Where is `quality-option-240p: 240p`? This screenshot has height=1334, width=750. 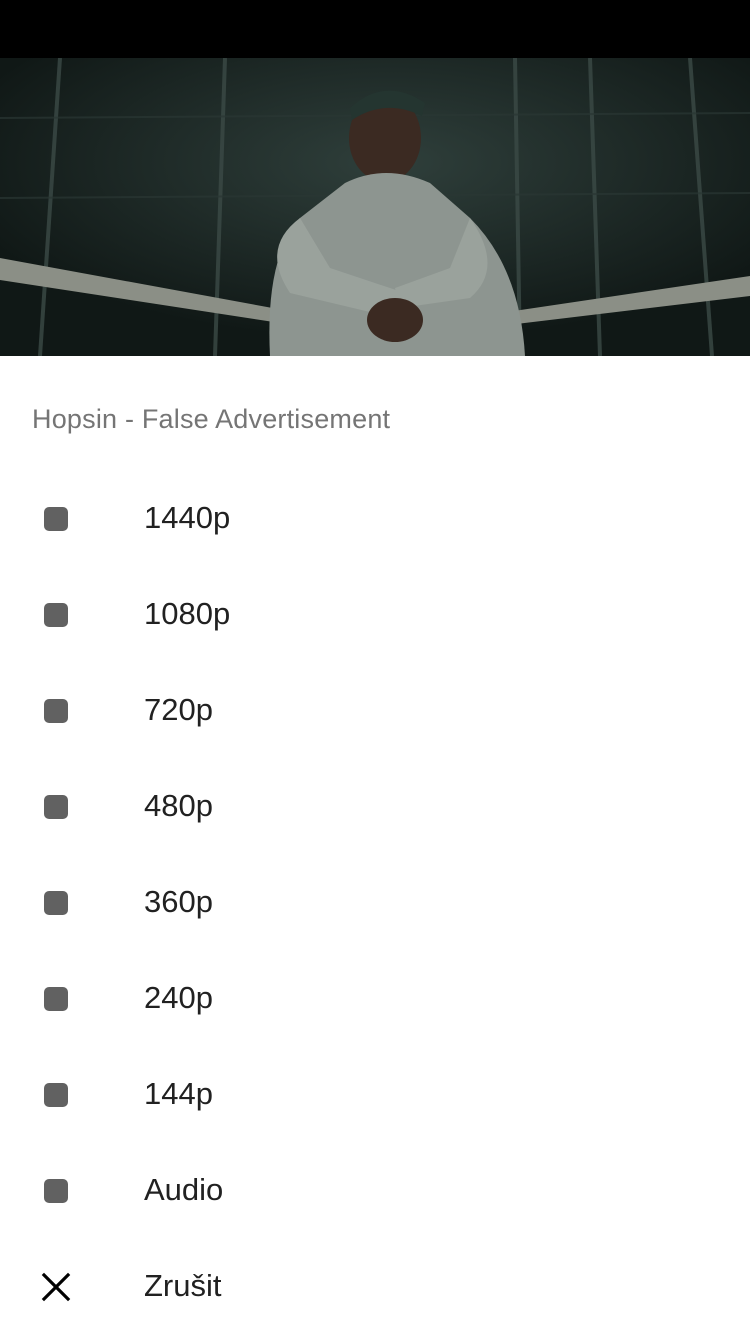
quality-option-240p: 240p is located at coordinates (375, 998).